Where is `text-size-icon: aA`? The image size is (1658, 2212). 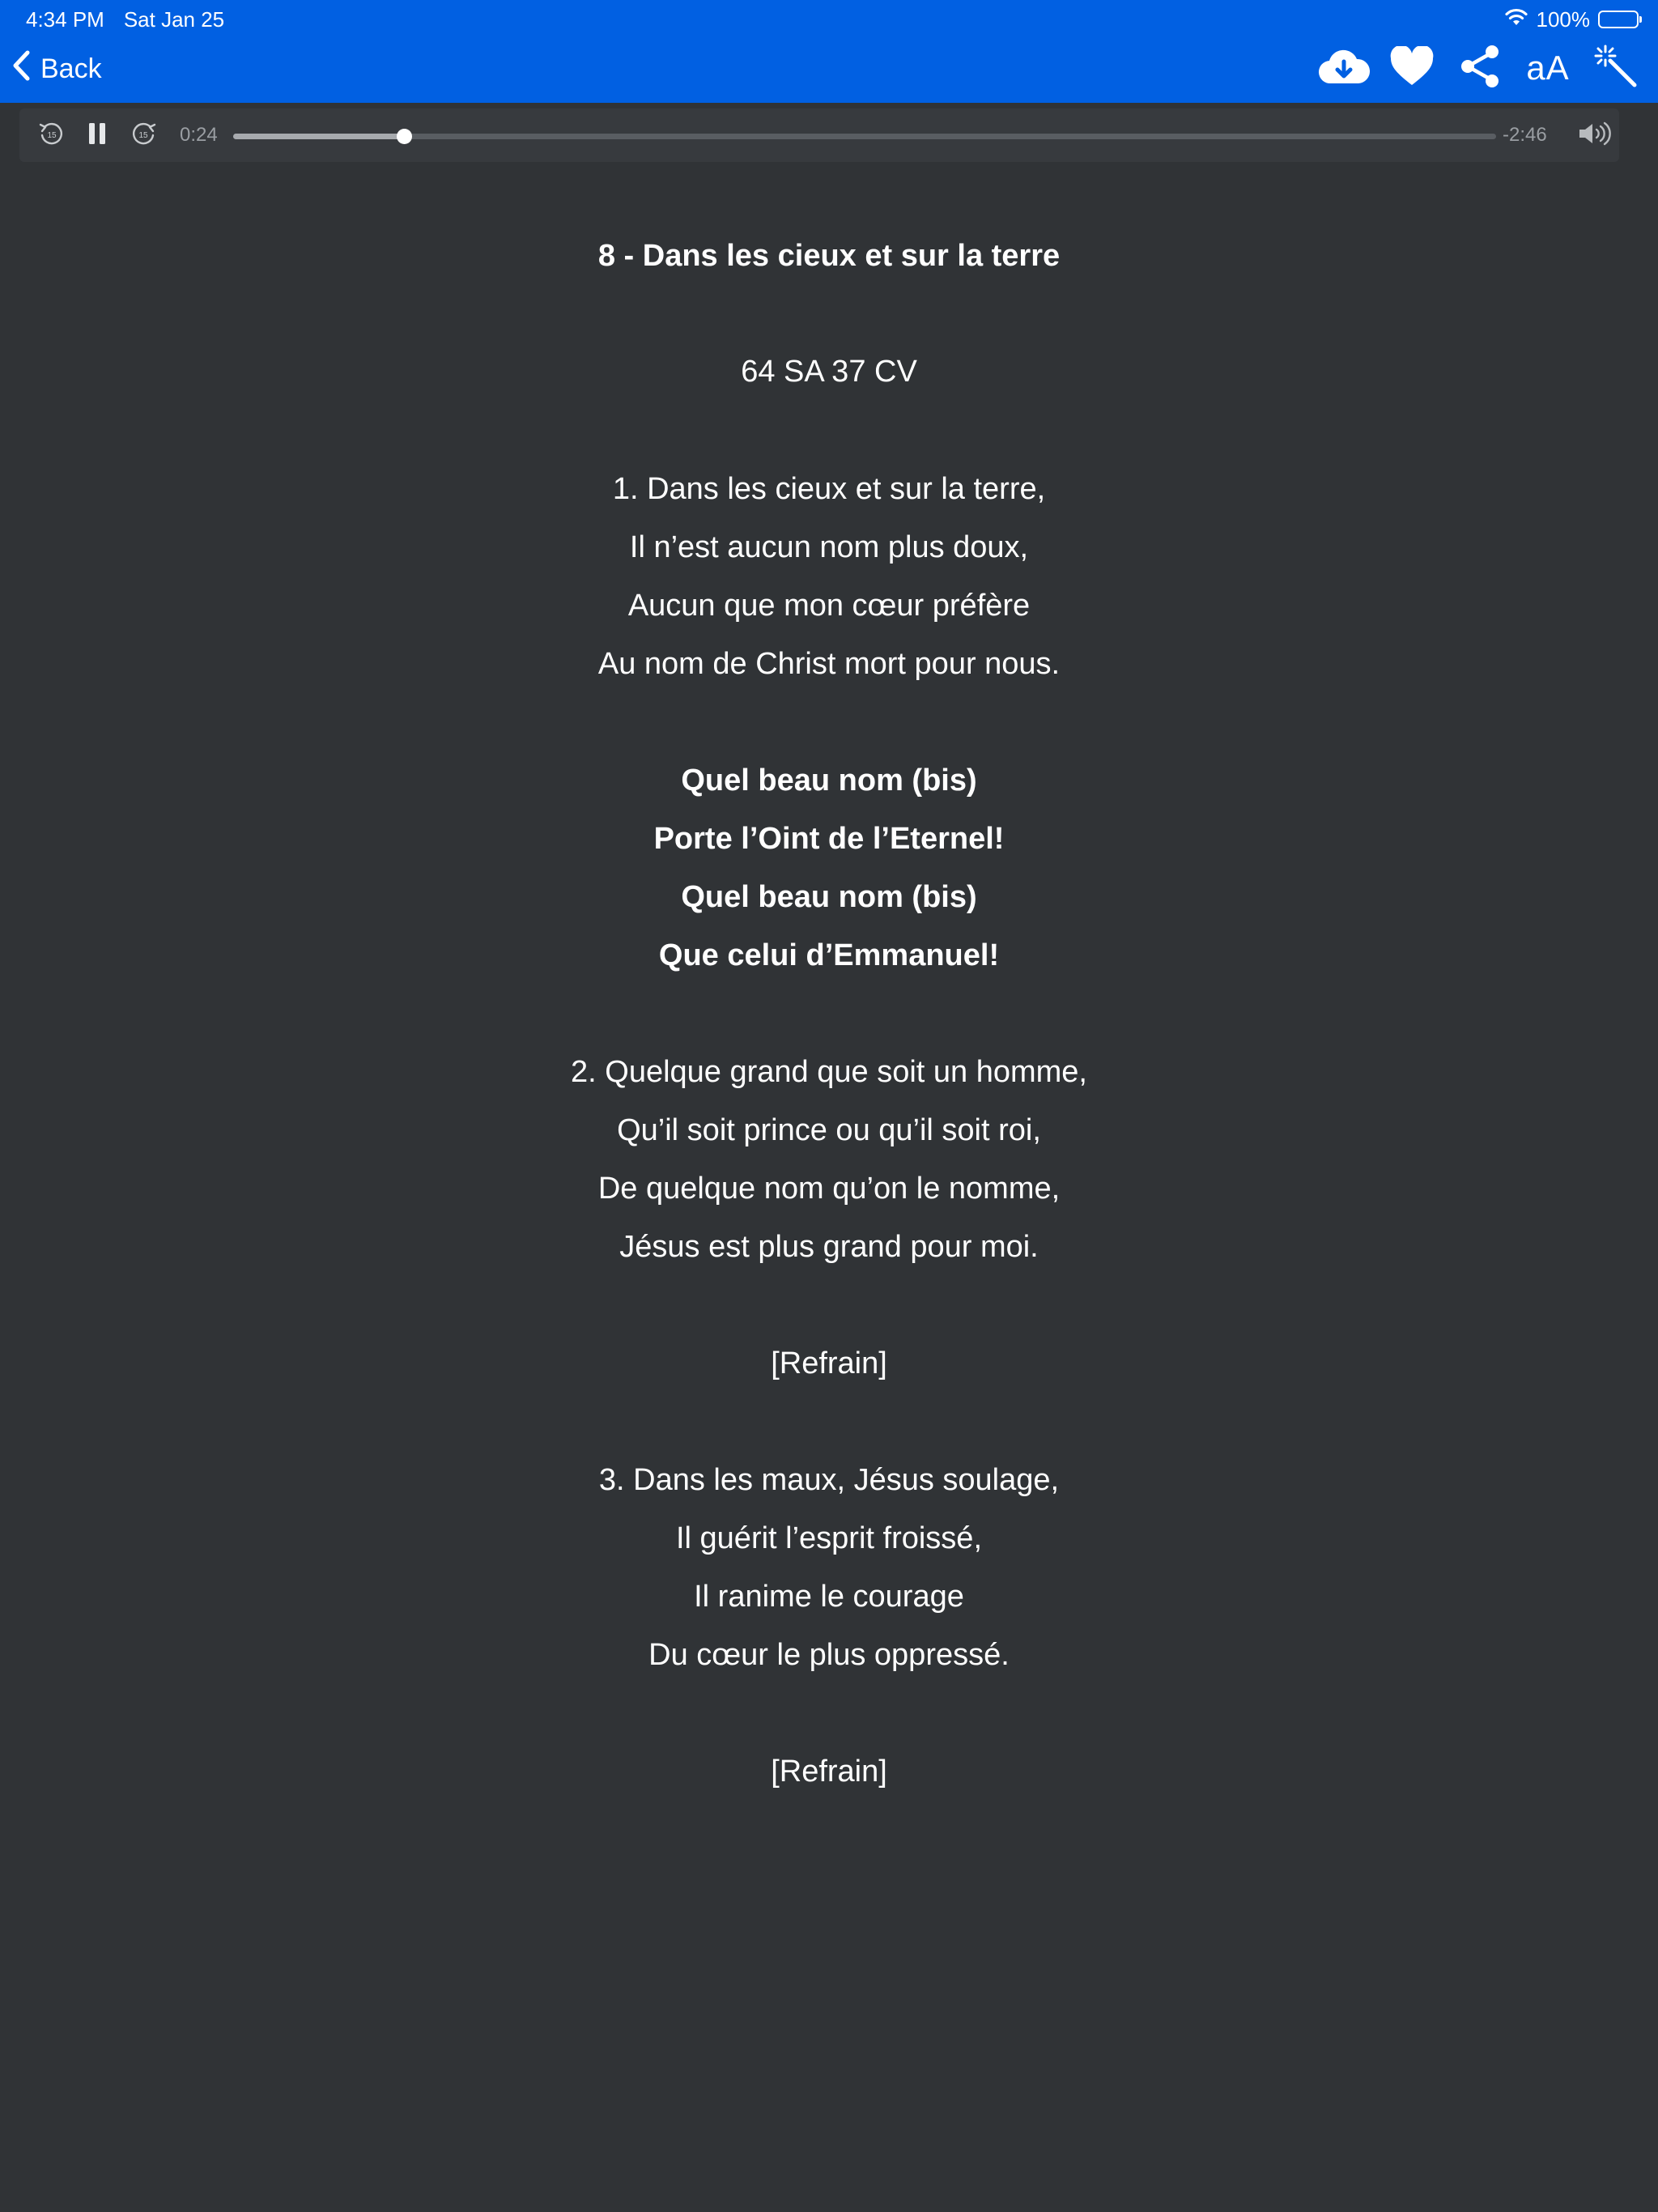
text-size-icon: aA is located at coordinates (1548, 68).